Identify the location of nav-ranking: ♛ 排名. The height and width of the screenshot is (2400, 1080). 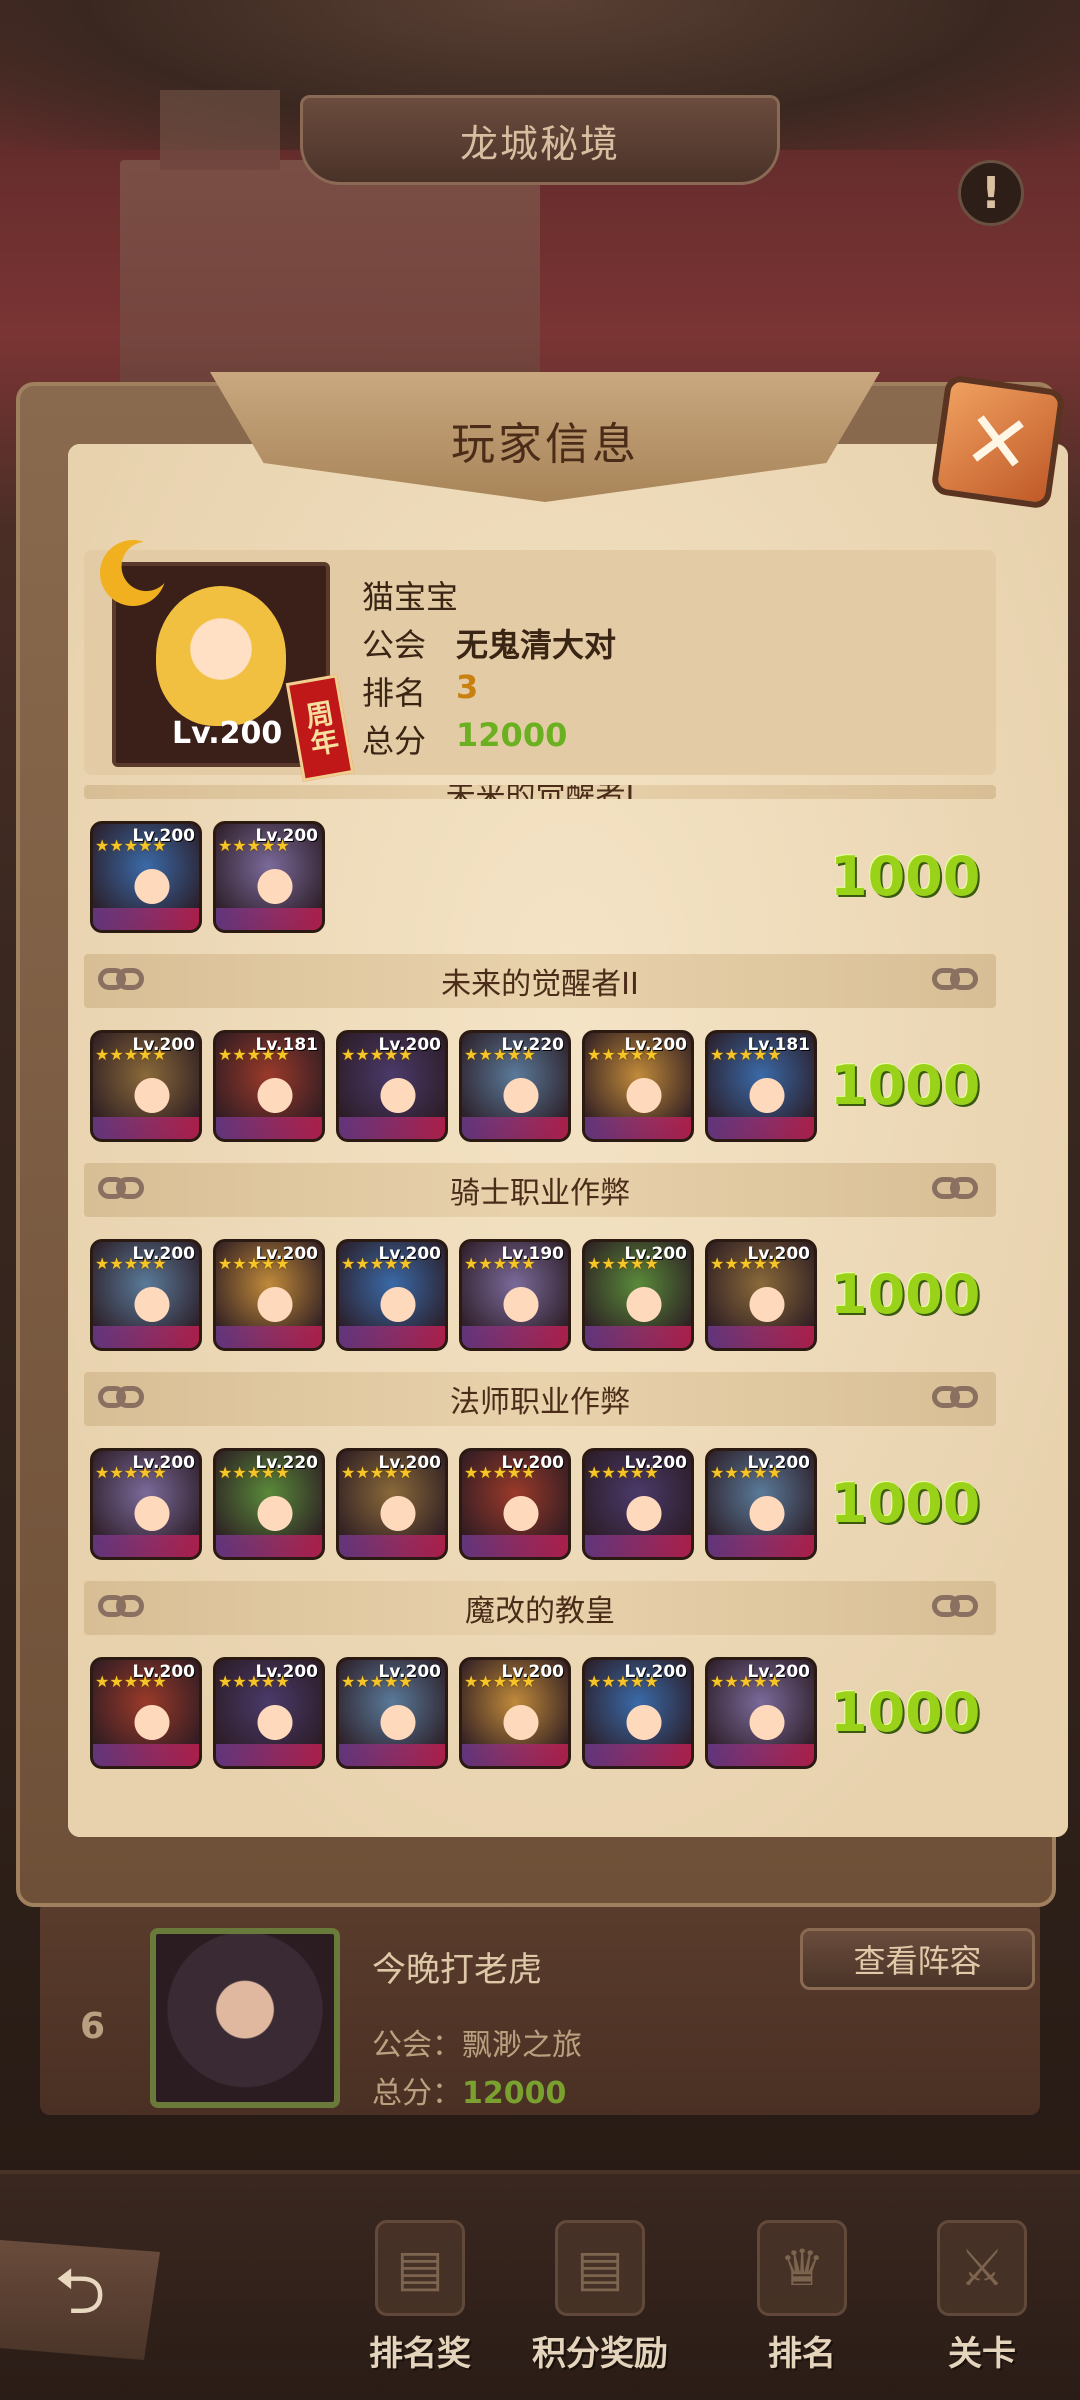
(802, 2305).